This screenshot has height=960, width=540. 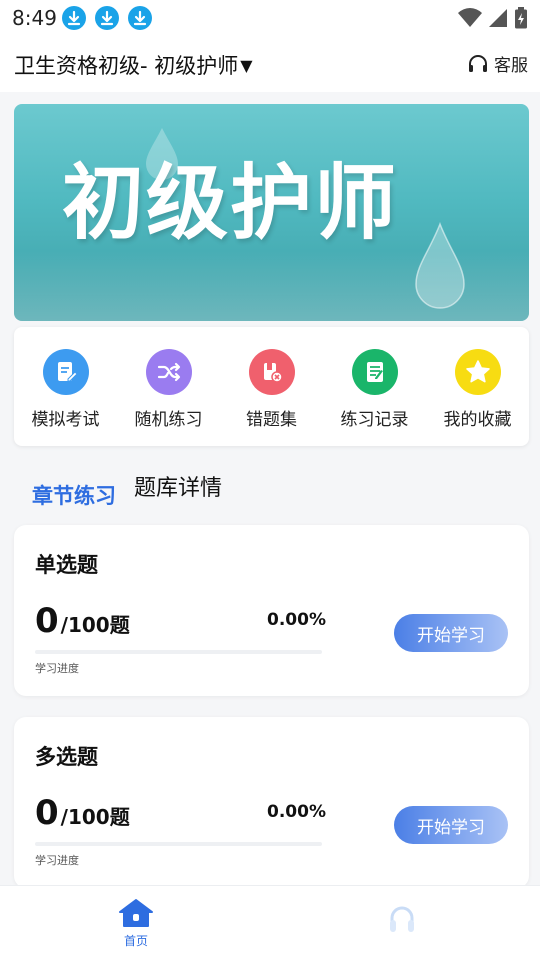 I want to click on question-type-title: 多选题, so click(x=66, y=757).